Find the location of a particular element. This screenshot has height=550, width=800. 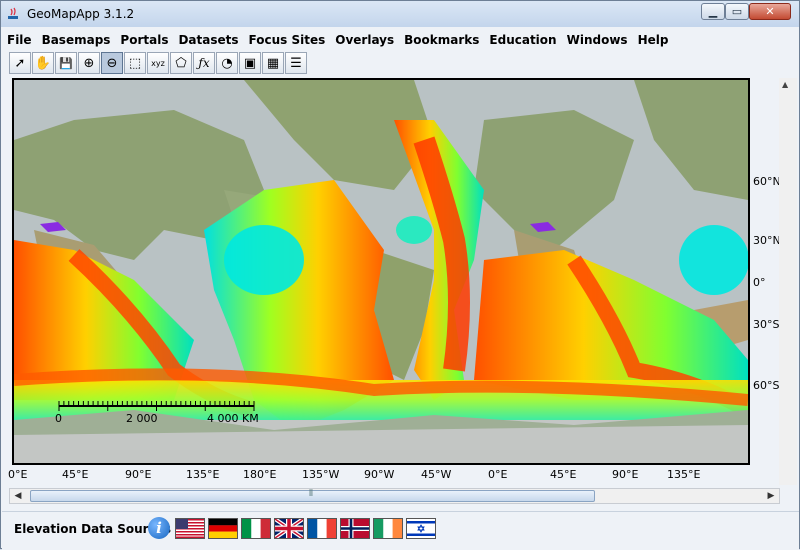

usa-flag-image is located at coordinates (190, 528).